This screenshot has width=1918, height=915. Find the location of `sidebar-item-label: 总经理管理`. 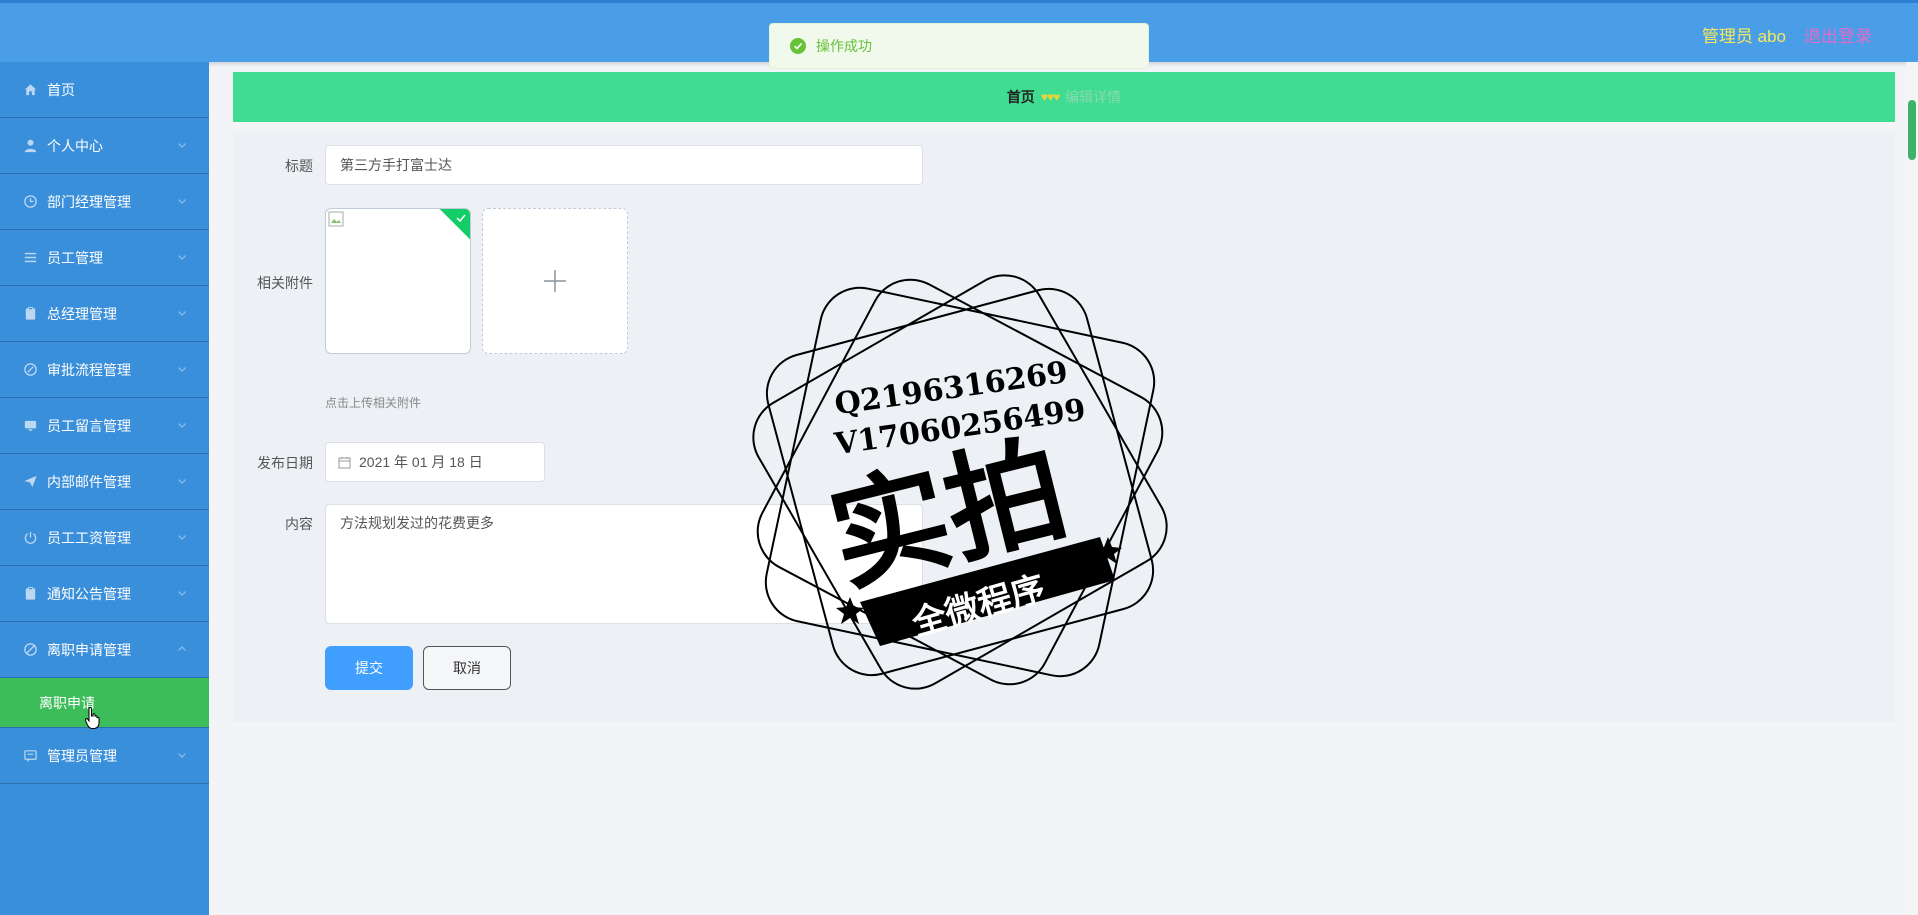

sidebar-item-label: 总经理管理 is located at coordinates (82, 313).